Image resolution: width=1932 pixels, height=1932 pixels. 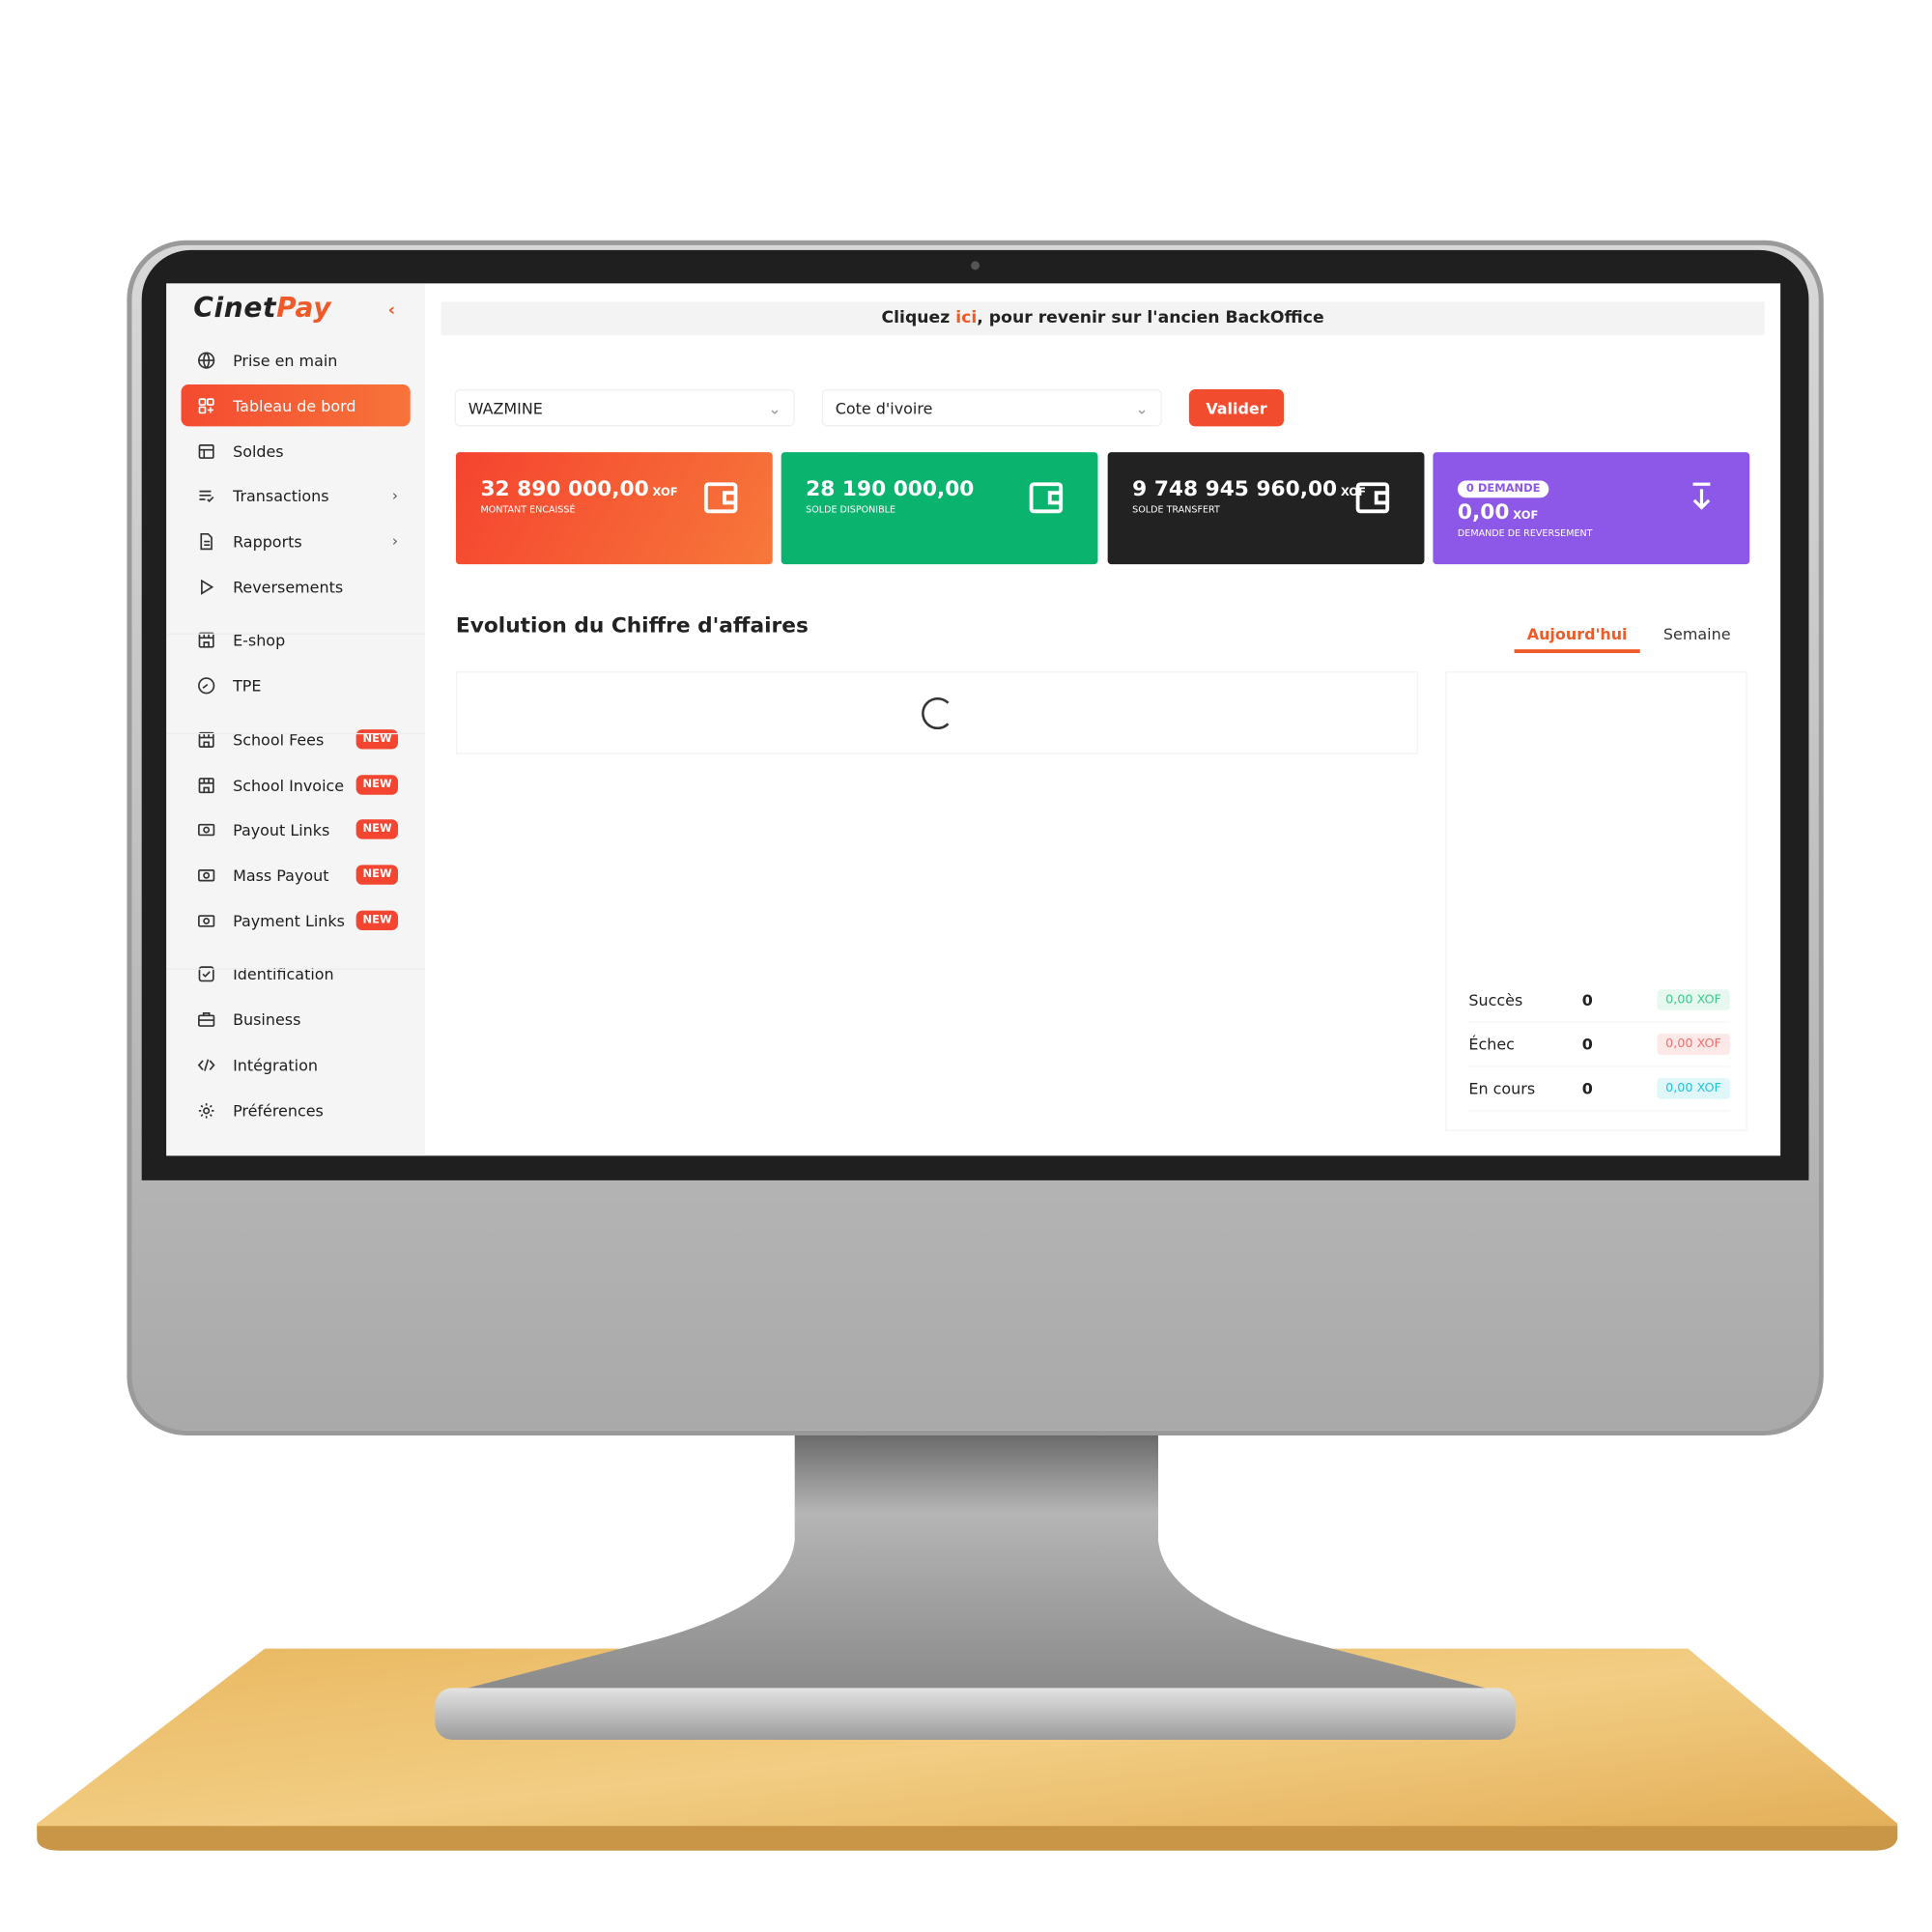 What do you see at coordinates (275, 1064) in the screenshot?
I see `sidebar-item-label: Intégration` at bounding box center [275, 1064].